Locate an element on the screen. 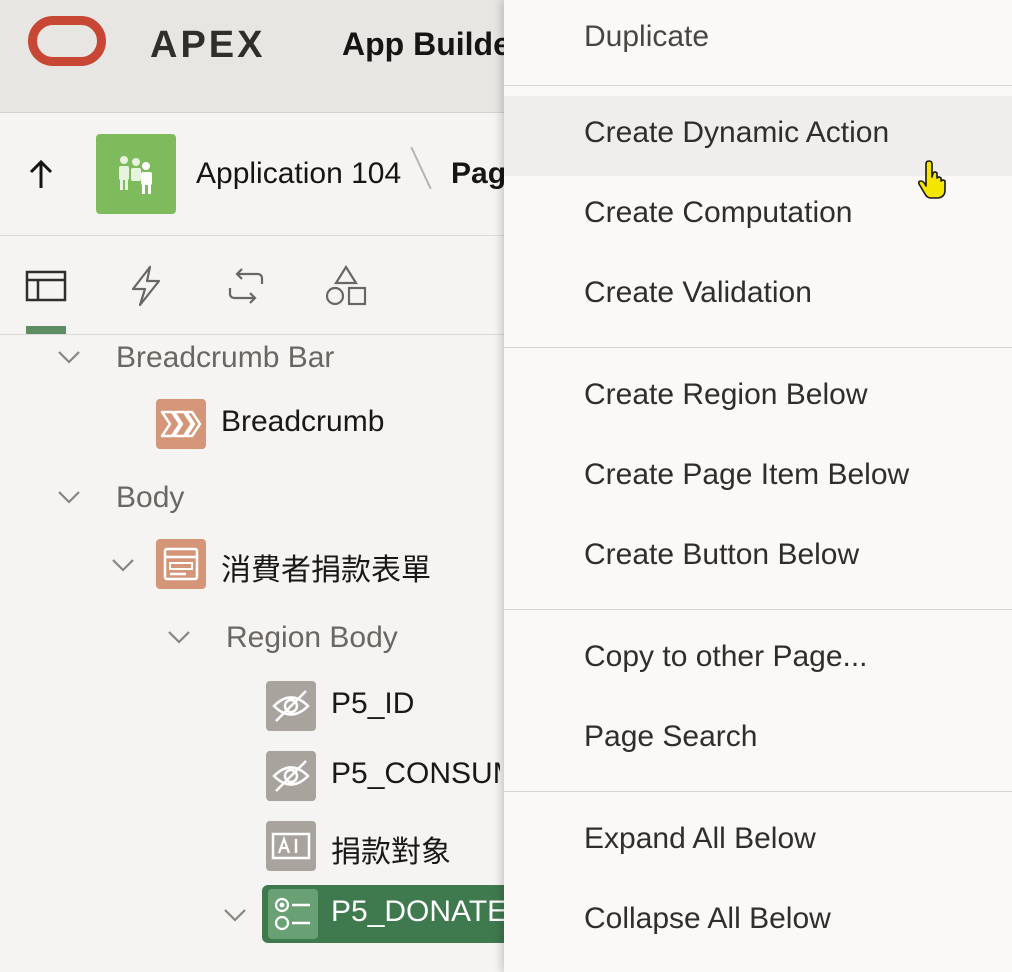 Image resolution: width=1012 pixels, height=972 pixels. breadcrumb-page: Pag is located at coordinates (478, 174).